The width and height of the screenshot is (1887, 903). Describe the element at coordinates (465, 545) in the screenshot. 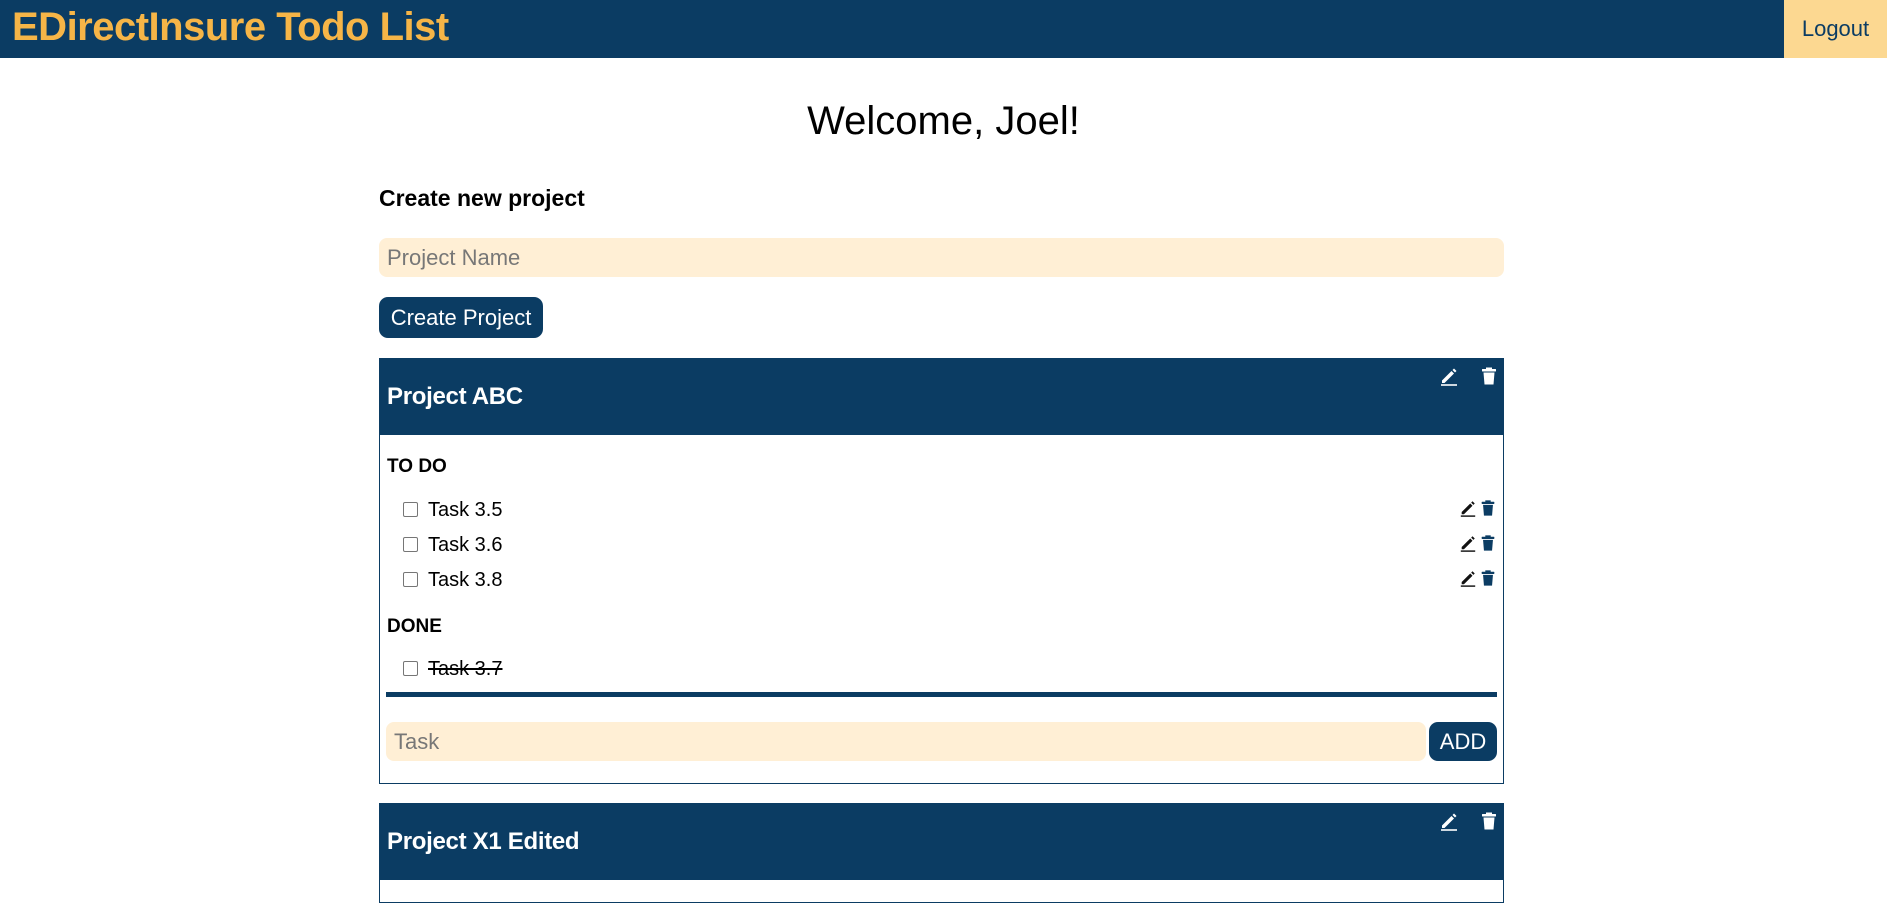

I see `task-label: Task 3.6` at that location.